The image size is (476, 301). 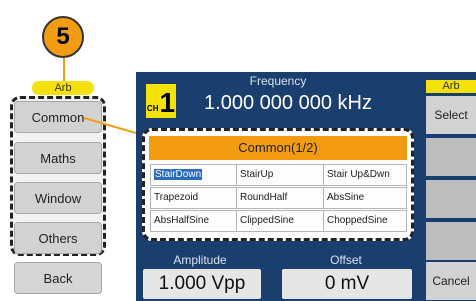 What do you see at coordinates (278, 81) in the screenshot?
I see `frequency-label: Frequency` at bounding box center [278, 81].